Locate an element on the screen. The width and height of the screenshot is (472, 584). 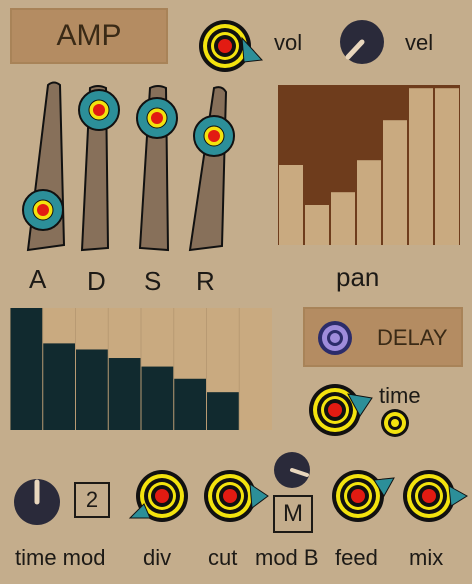
delay-label: DELAY is located at coordinates (412, 337).